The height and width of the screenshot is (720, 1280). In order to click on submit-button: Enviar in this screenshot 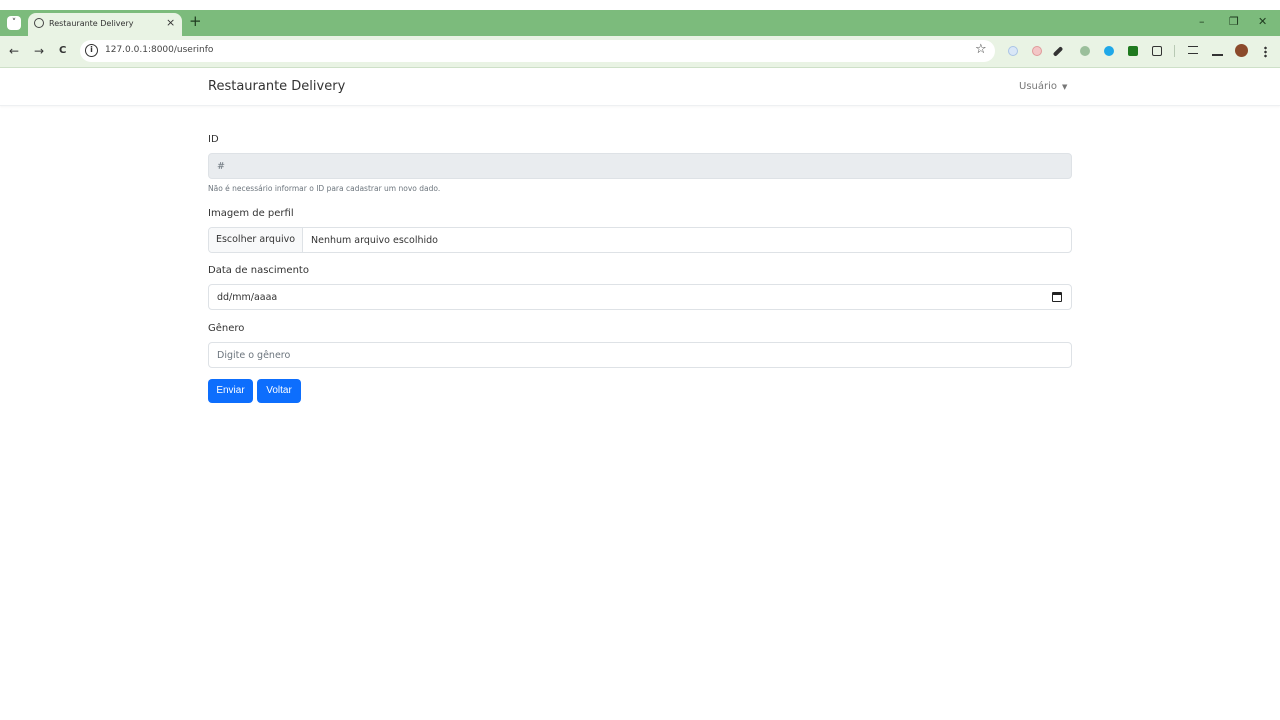, I will do `click(230, 391)`.